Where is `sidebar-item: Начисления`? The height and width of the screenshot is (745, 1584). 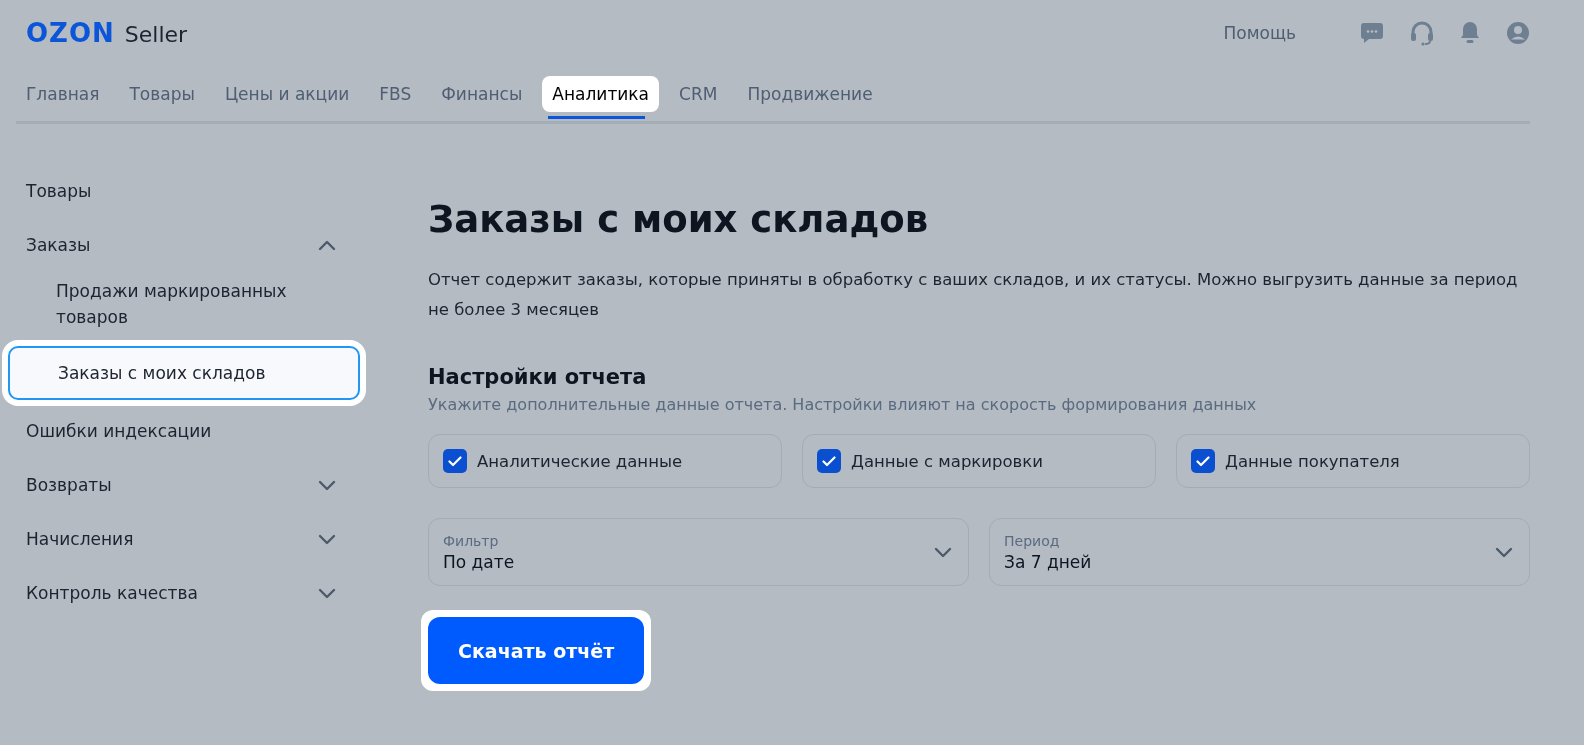 sidebar-item: Начисления is located at coordinates (181, 539).